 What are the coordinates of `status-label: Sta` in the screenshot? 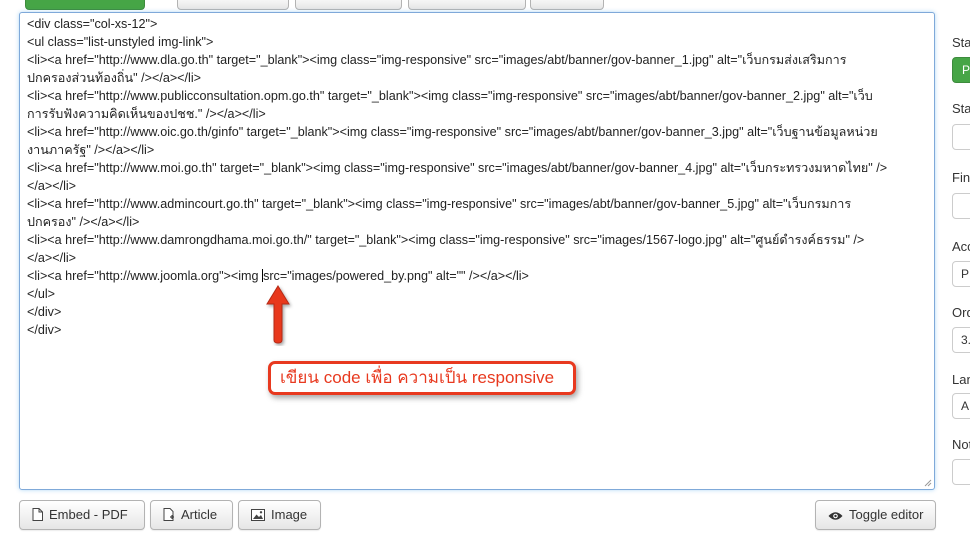 It's located at (961, 42).